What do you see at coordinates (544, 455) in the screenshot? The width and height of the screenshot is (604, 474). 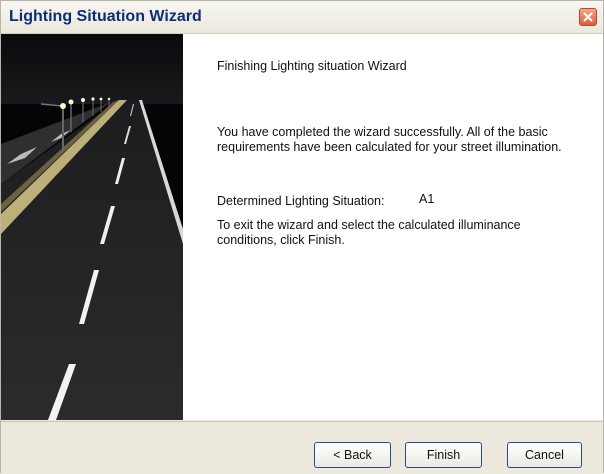 I see `cancel-button: Cancel` at bounding box center [544, 455].